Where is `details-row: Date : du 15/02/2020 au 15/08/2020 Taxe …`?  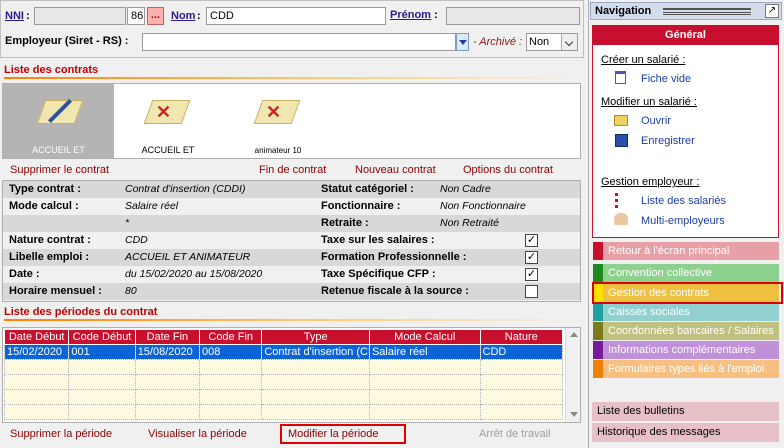 details-row: Date : du 15/02/2020 au 15/08/2020 Taxe … is located at coordinates (291, 274).